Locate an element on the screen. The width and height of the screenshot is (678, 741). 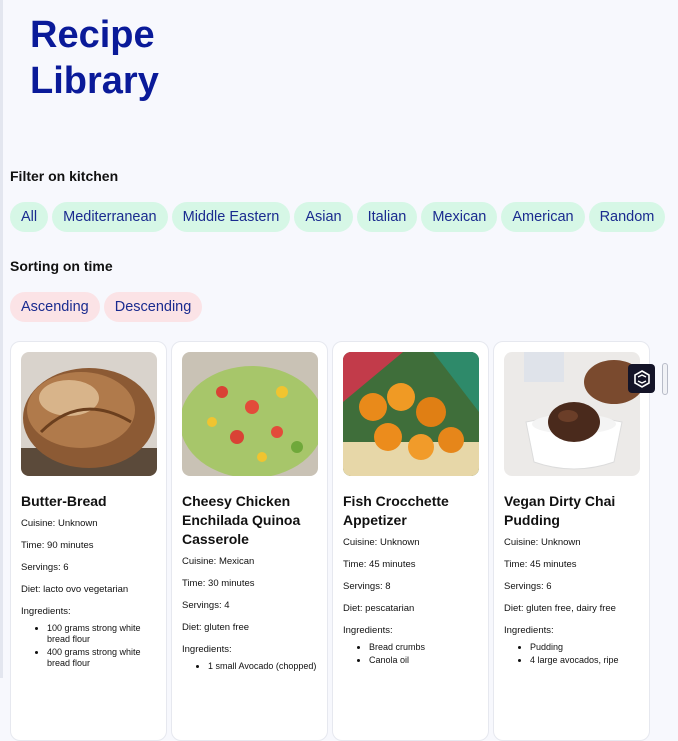
ingredient-item: Canola oil is located at coordinates (423, 660).